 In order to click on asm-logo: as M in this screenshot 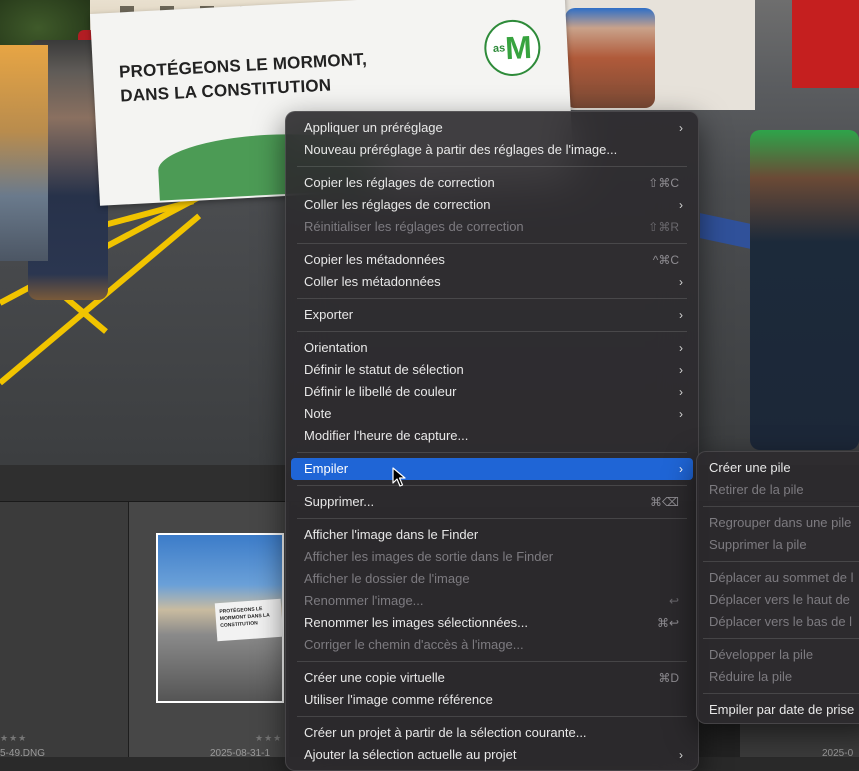, I will do `click(512, 48)`.